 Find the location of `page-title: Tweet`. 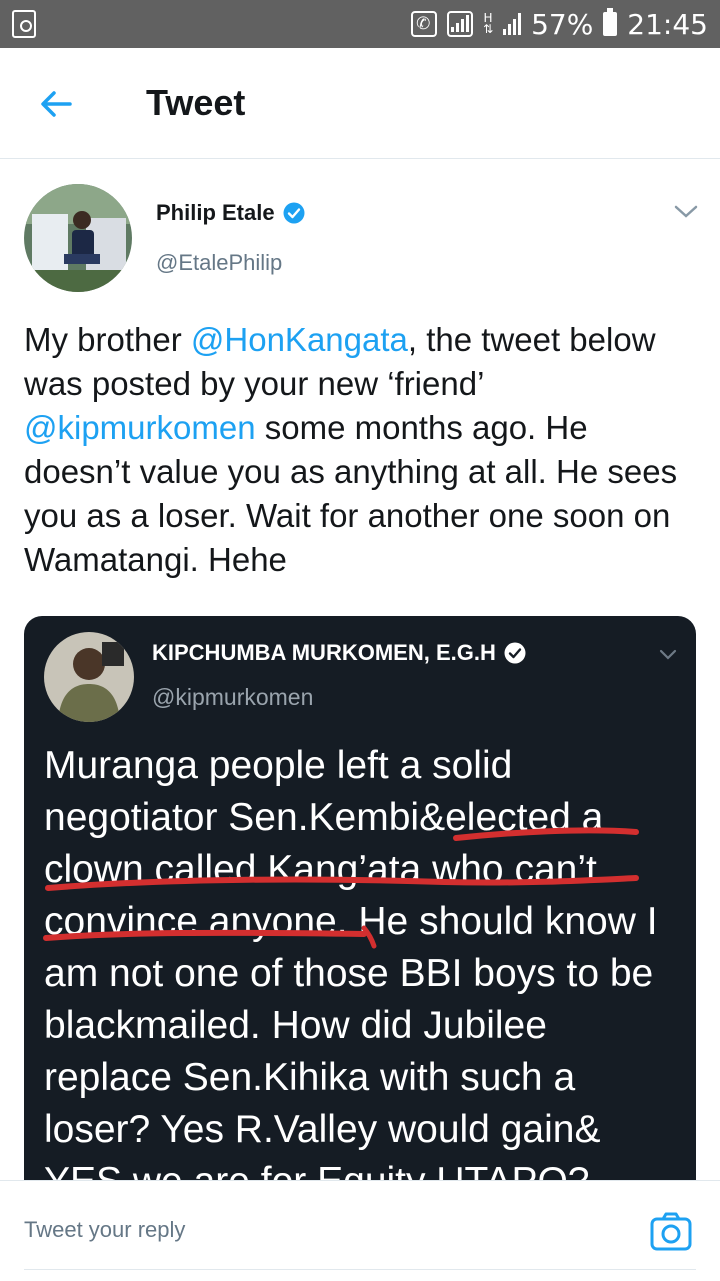

page-title: Tweet is located at coordinates (196, 102).